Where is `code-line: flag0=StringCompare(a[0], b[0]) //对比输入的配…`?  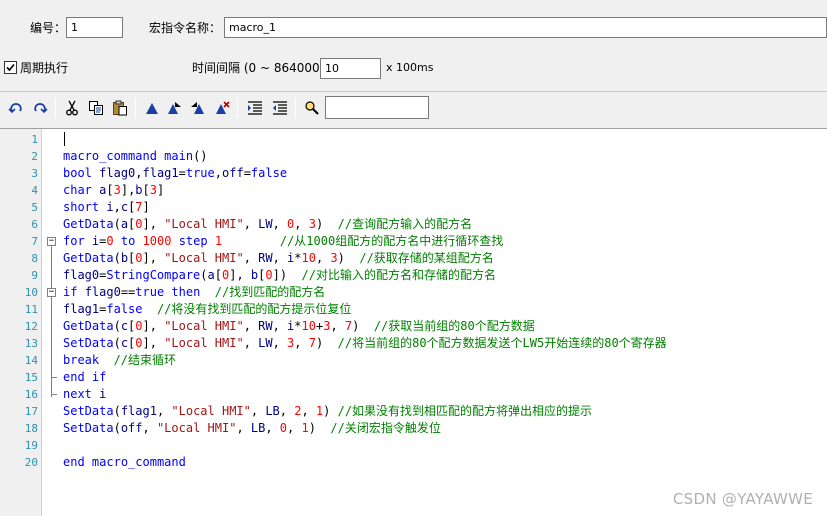
code-line: flag0=StringCompare(a[0], b[0]) //对比输入的配… is located at coordinates (279, 275).